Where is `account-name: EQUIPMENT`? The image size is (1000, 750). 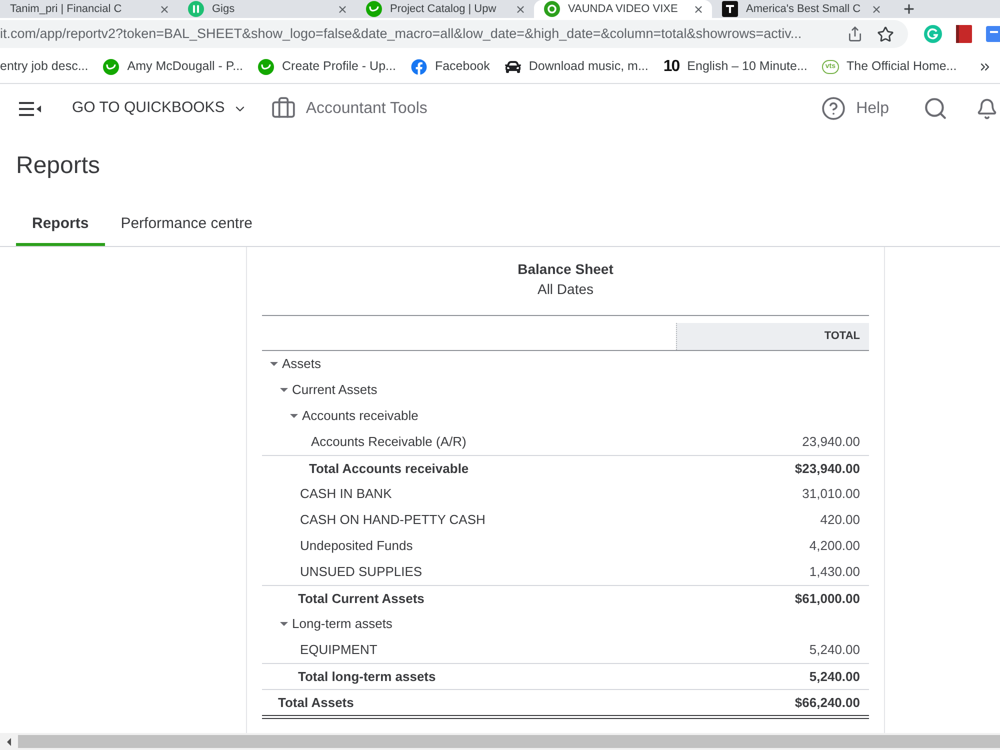 account-name: EQUIPMENT is located at coordinates (339, 650).